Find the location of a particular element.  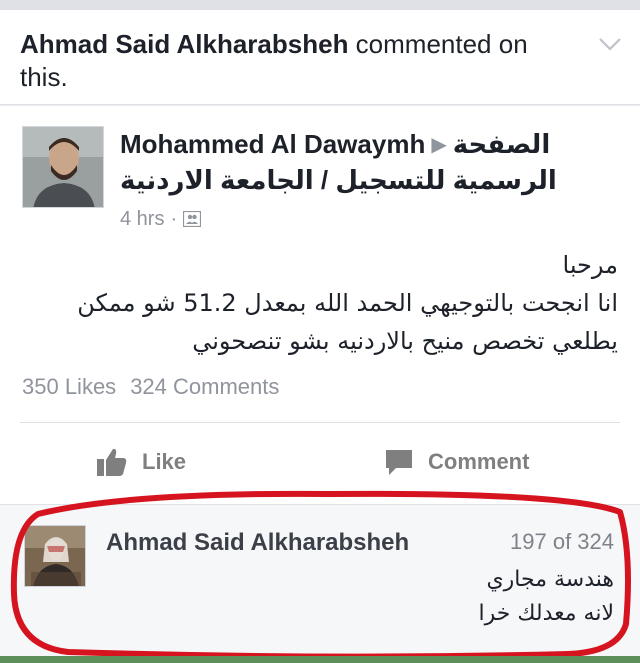

comment-body: هندسة مجاري لانه معدلك خرا is located at coordinates (364, 597).